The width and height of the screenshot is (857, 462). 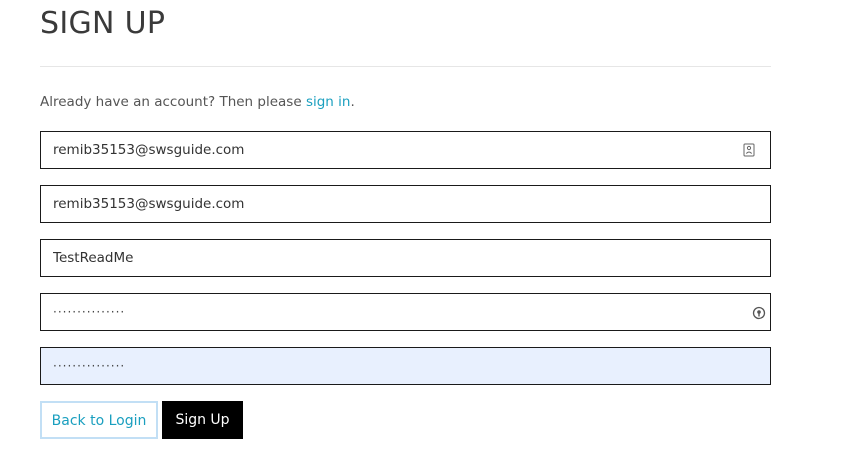 I want to click on confirm-password-field-container, so click(x=405, y=366).